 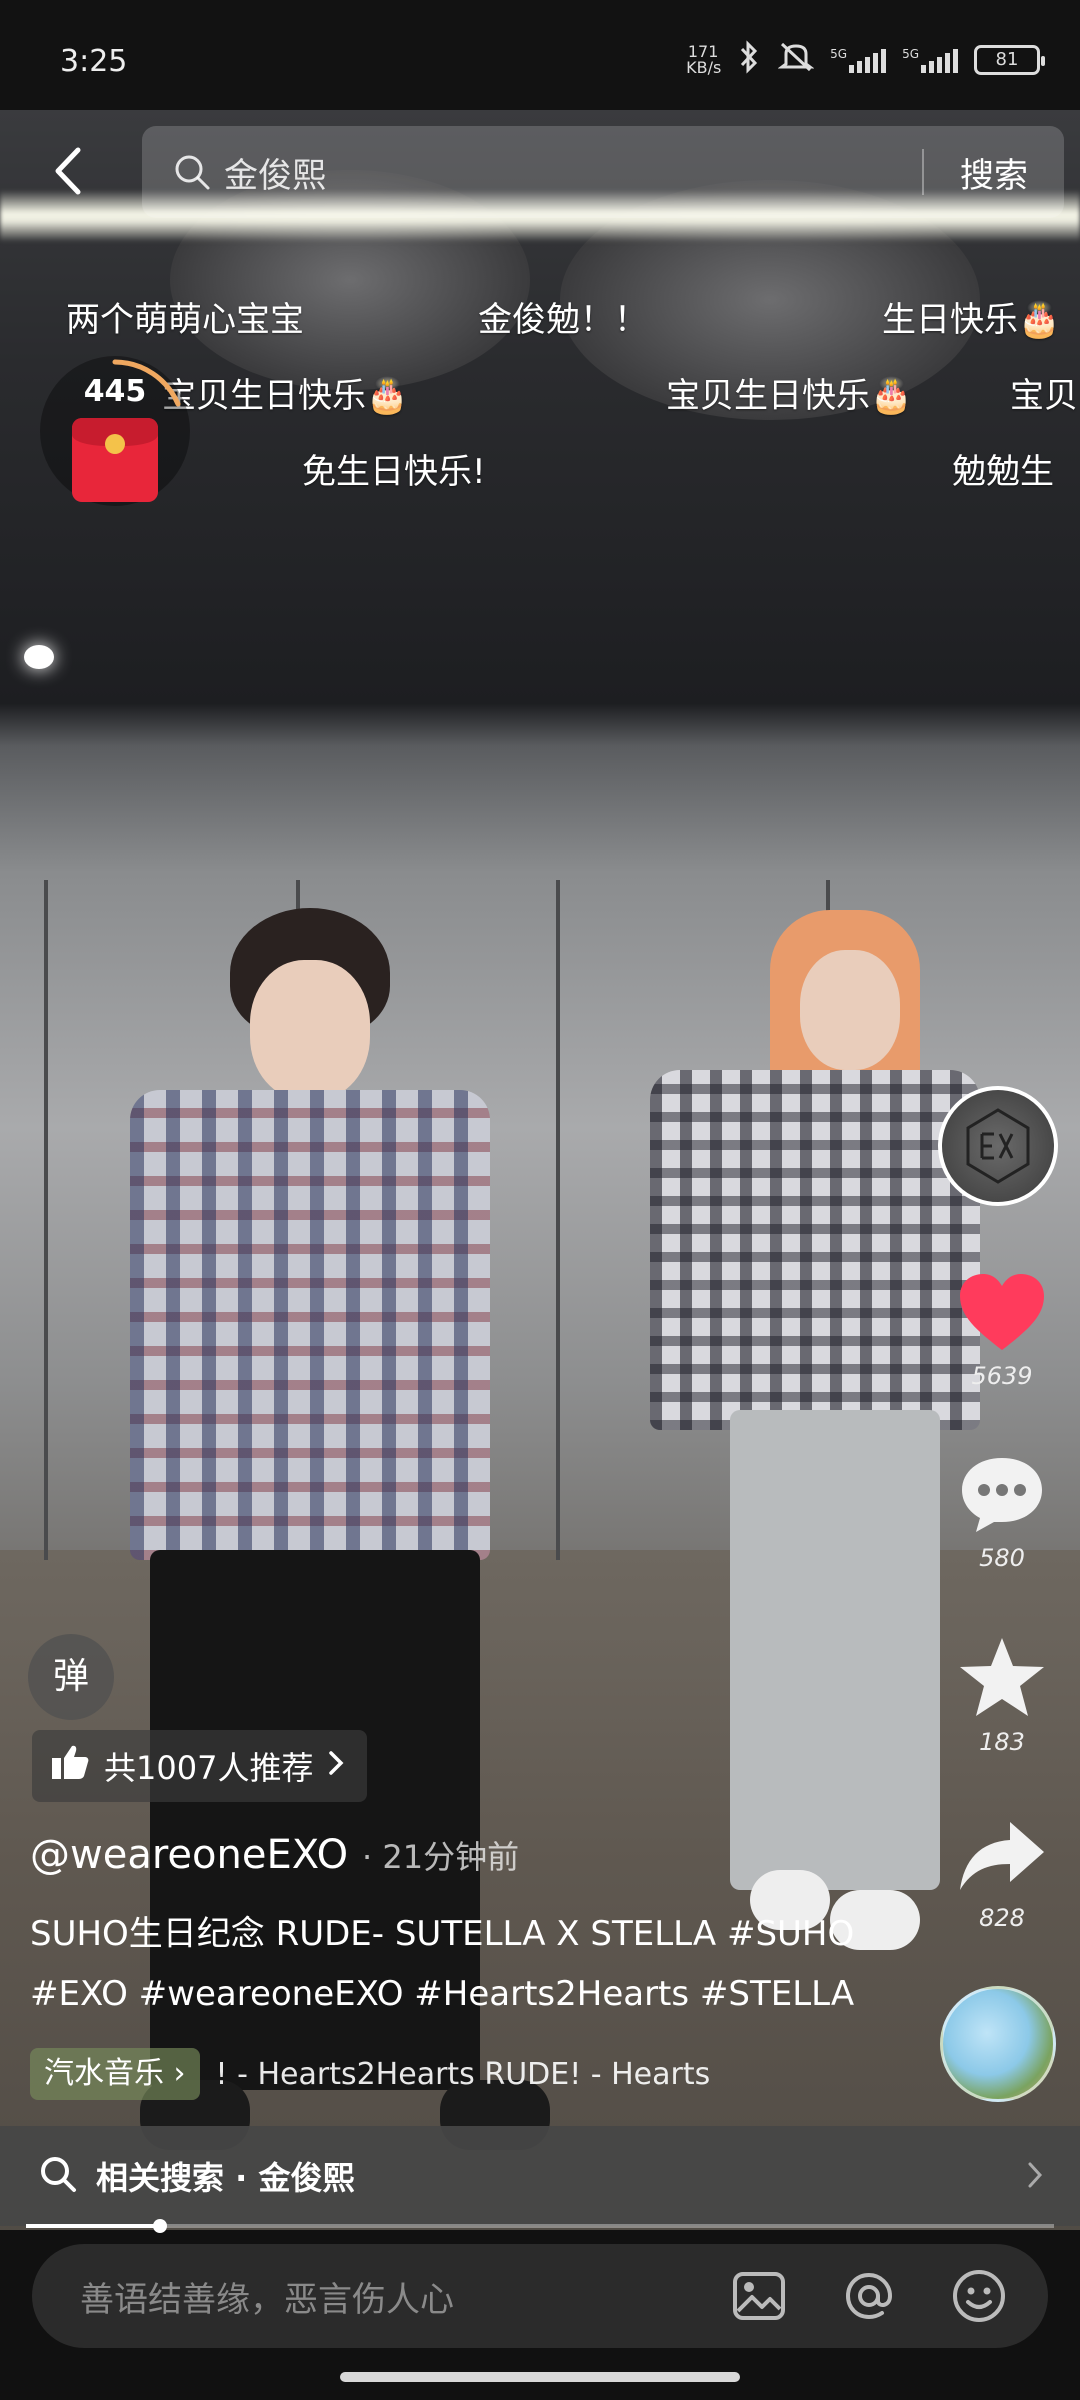 I want to click on network-speed: 171 KB/s, so click(x=704, y=59).